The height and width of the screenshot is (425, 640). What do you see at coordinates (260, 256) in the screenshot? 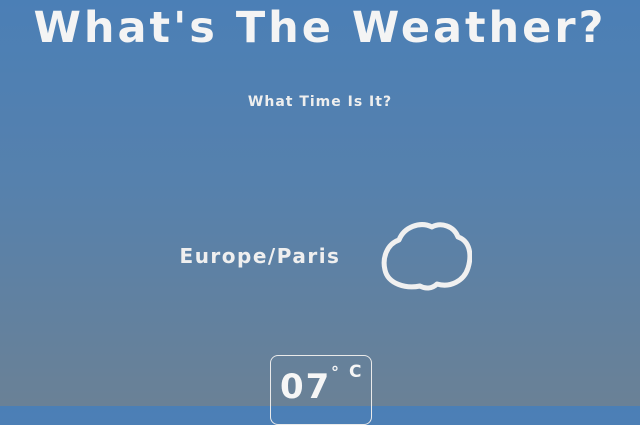
I see `location-label: Europe/Paris` at bounding box center [260, 256].